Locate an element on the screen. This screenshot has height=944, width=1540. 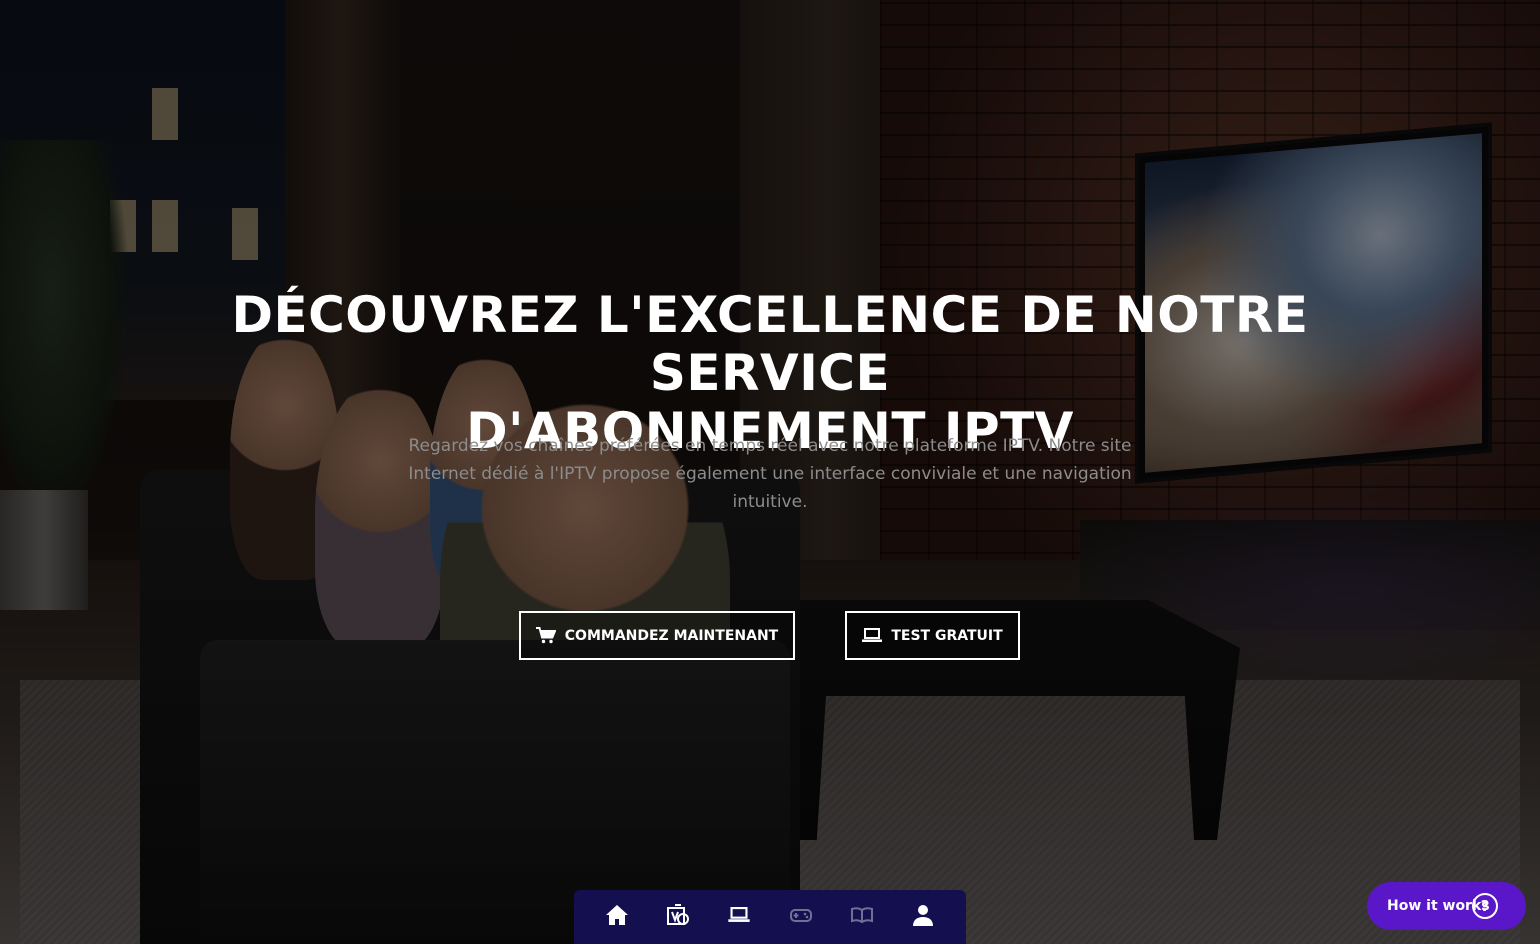
user-icon is located at coordinates (923, 917).